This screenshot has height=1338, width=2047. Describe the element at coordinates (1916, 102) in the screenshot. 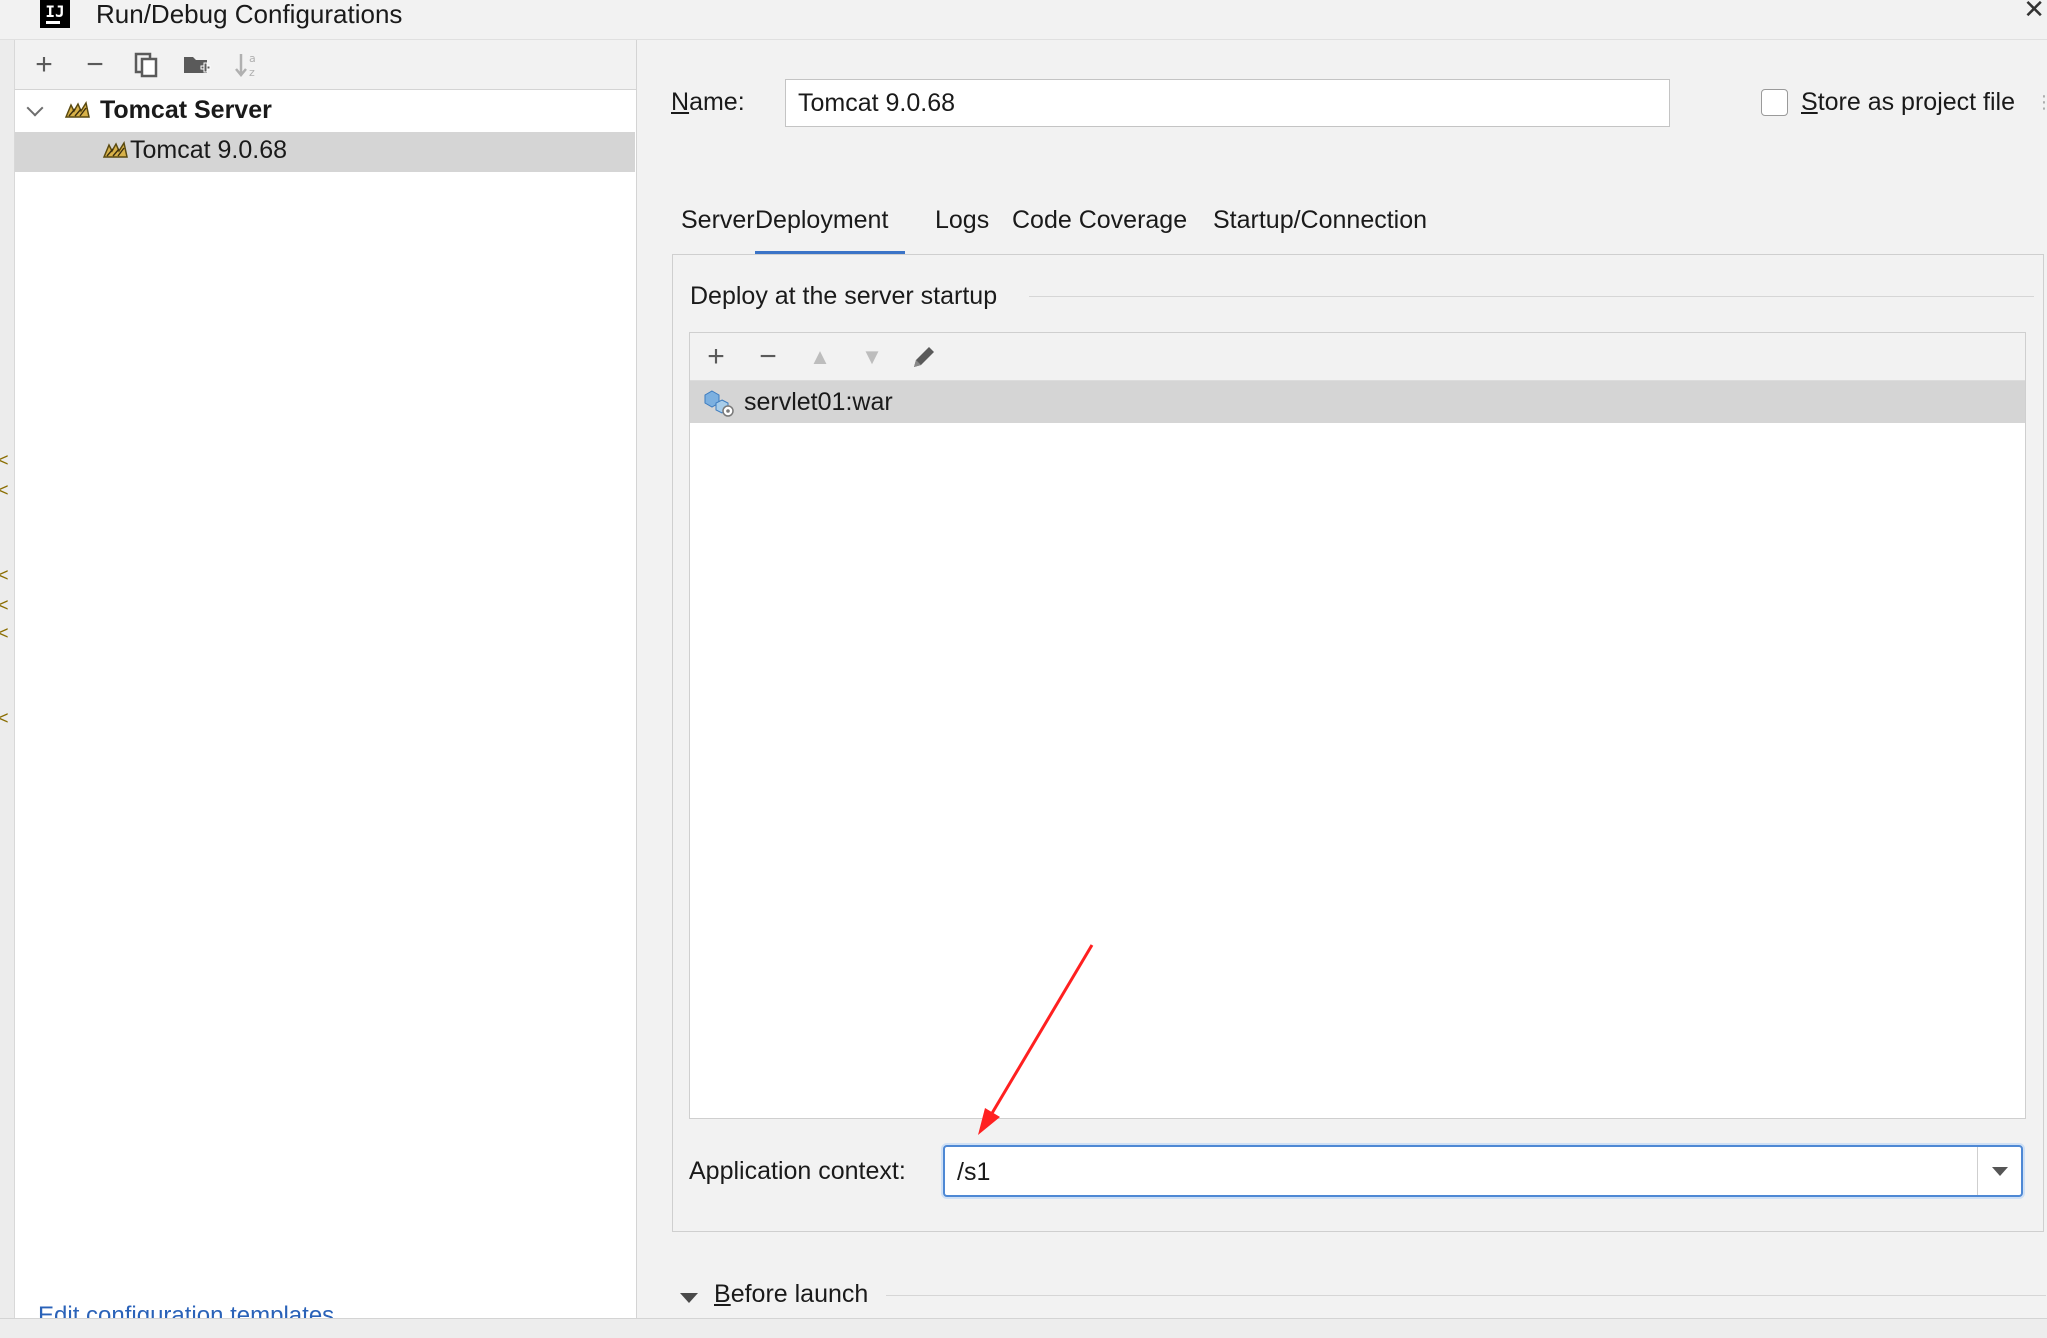

I see `store-label-text: tore as project file` at that location.